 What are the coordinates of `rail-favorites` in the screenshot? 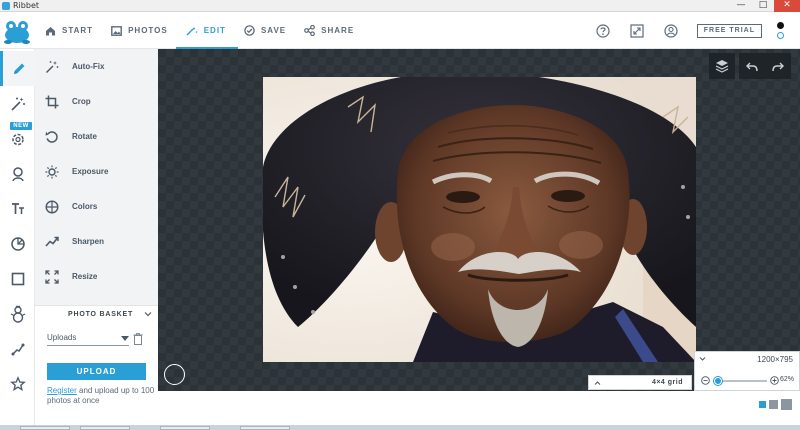 It's located at (17, 383).